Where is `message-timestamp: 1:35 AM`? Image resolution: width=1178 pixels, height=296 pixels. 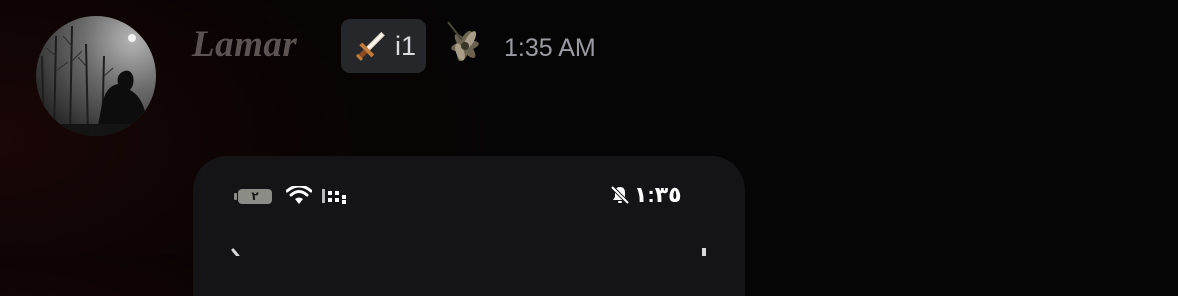
message-timestamp: 1:35 AM is located at coordinates (550, 48).